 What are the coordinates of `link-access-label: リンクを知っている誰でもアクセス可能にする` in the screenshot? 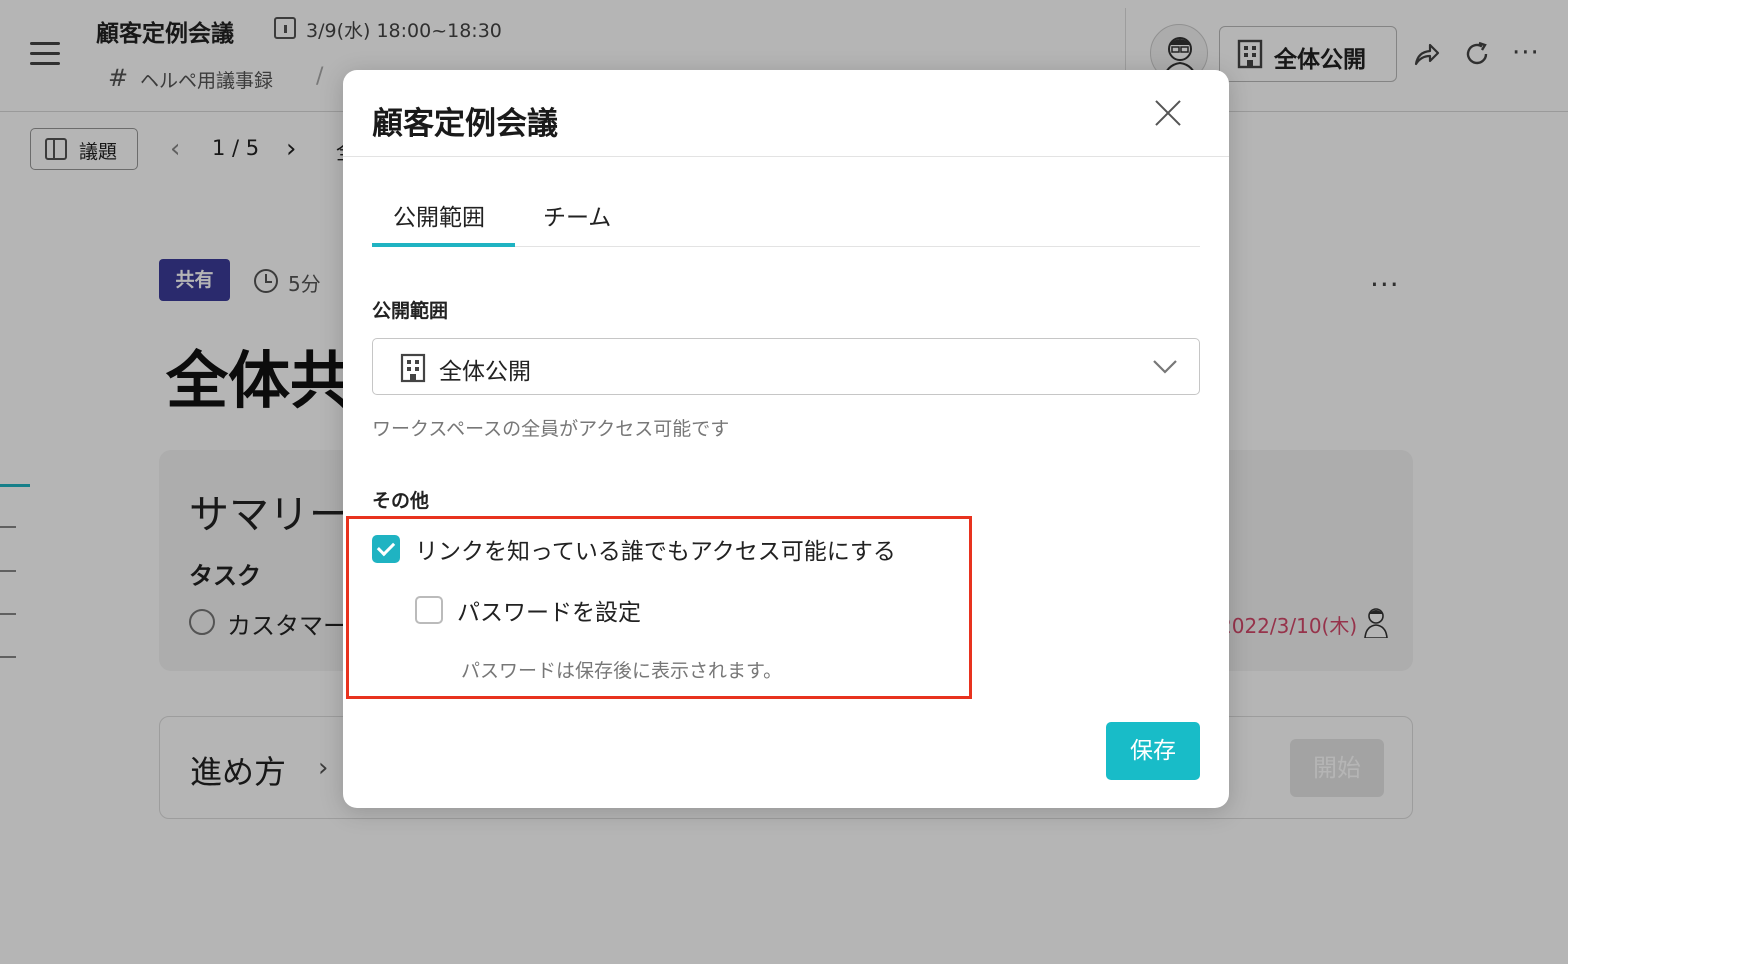 It's located at (655, 549).